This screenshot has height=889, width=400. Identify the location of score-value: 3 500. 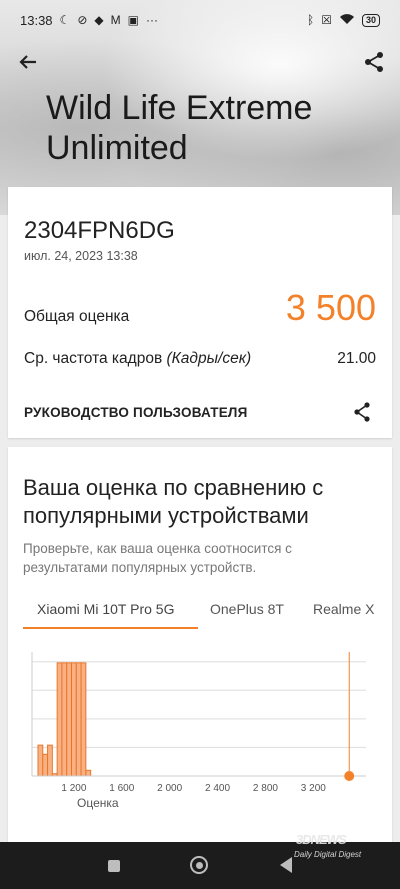
(330, 307).